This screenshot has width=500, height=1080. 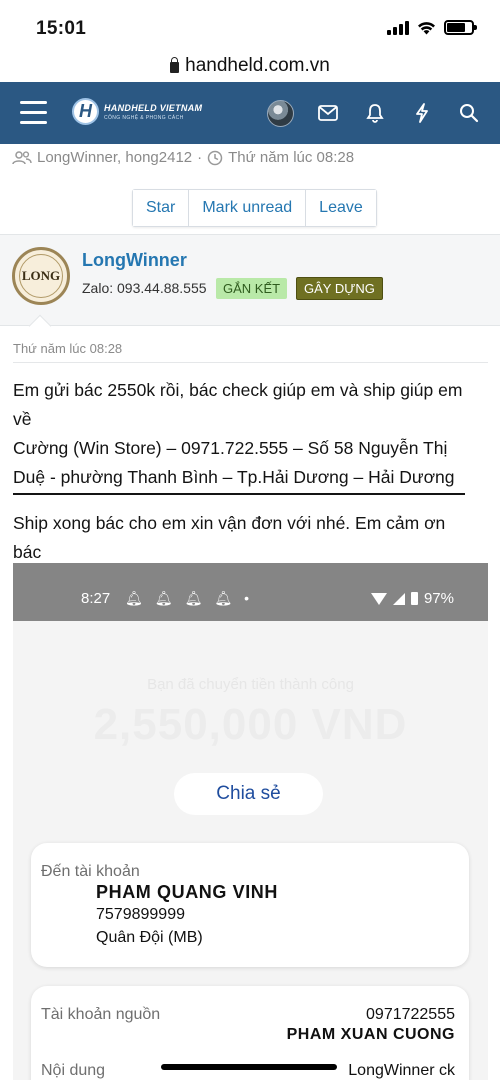 What do you see at coordinates (370, 1034) in the screenshot?
I see `source-account-name: PHAM XUAN CUONG` at bounding box center [370, 1034].